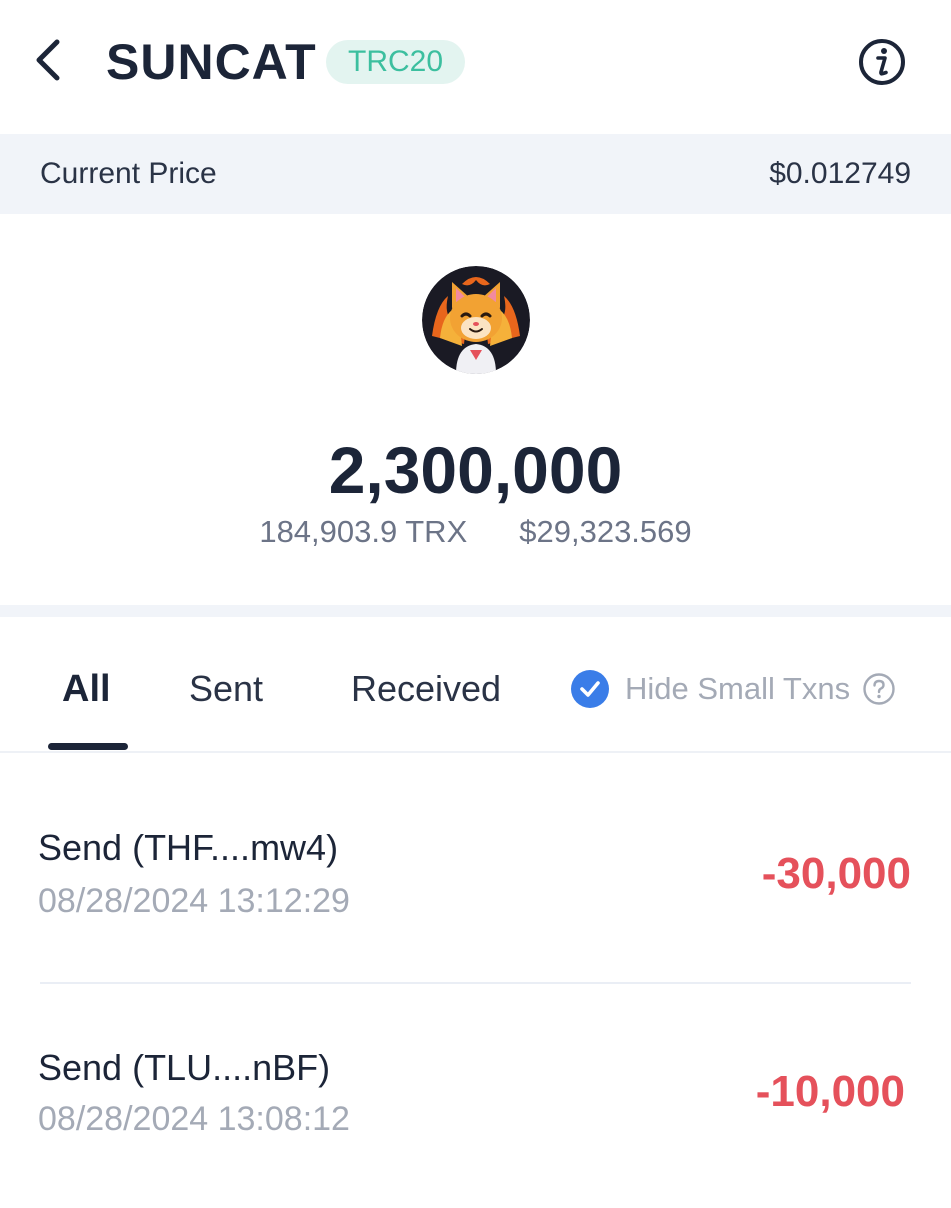 The height and width of the screenshot is (1208, 951). What do you see at coordinates (475, 67) in the screenshot?
I see `app-header: SUNCAT TRC20` at bounding box center [475, 67].